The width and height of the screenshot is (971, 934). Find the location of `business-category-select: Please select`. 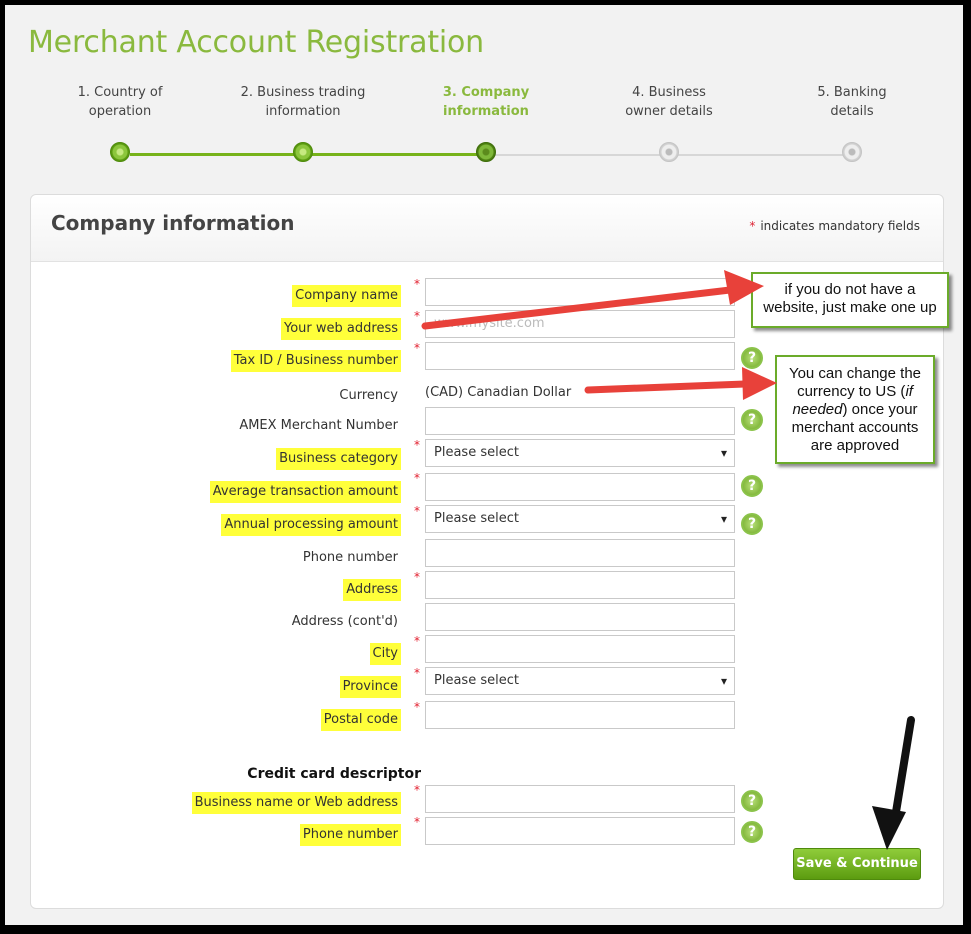

business-category-select: Please select is located at coordinates (580, 453).